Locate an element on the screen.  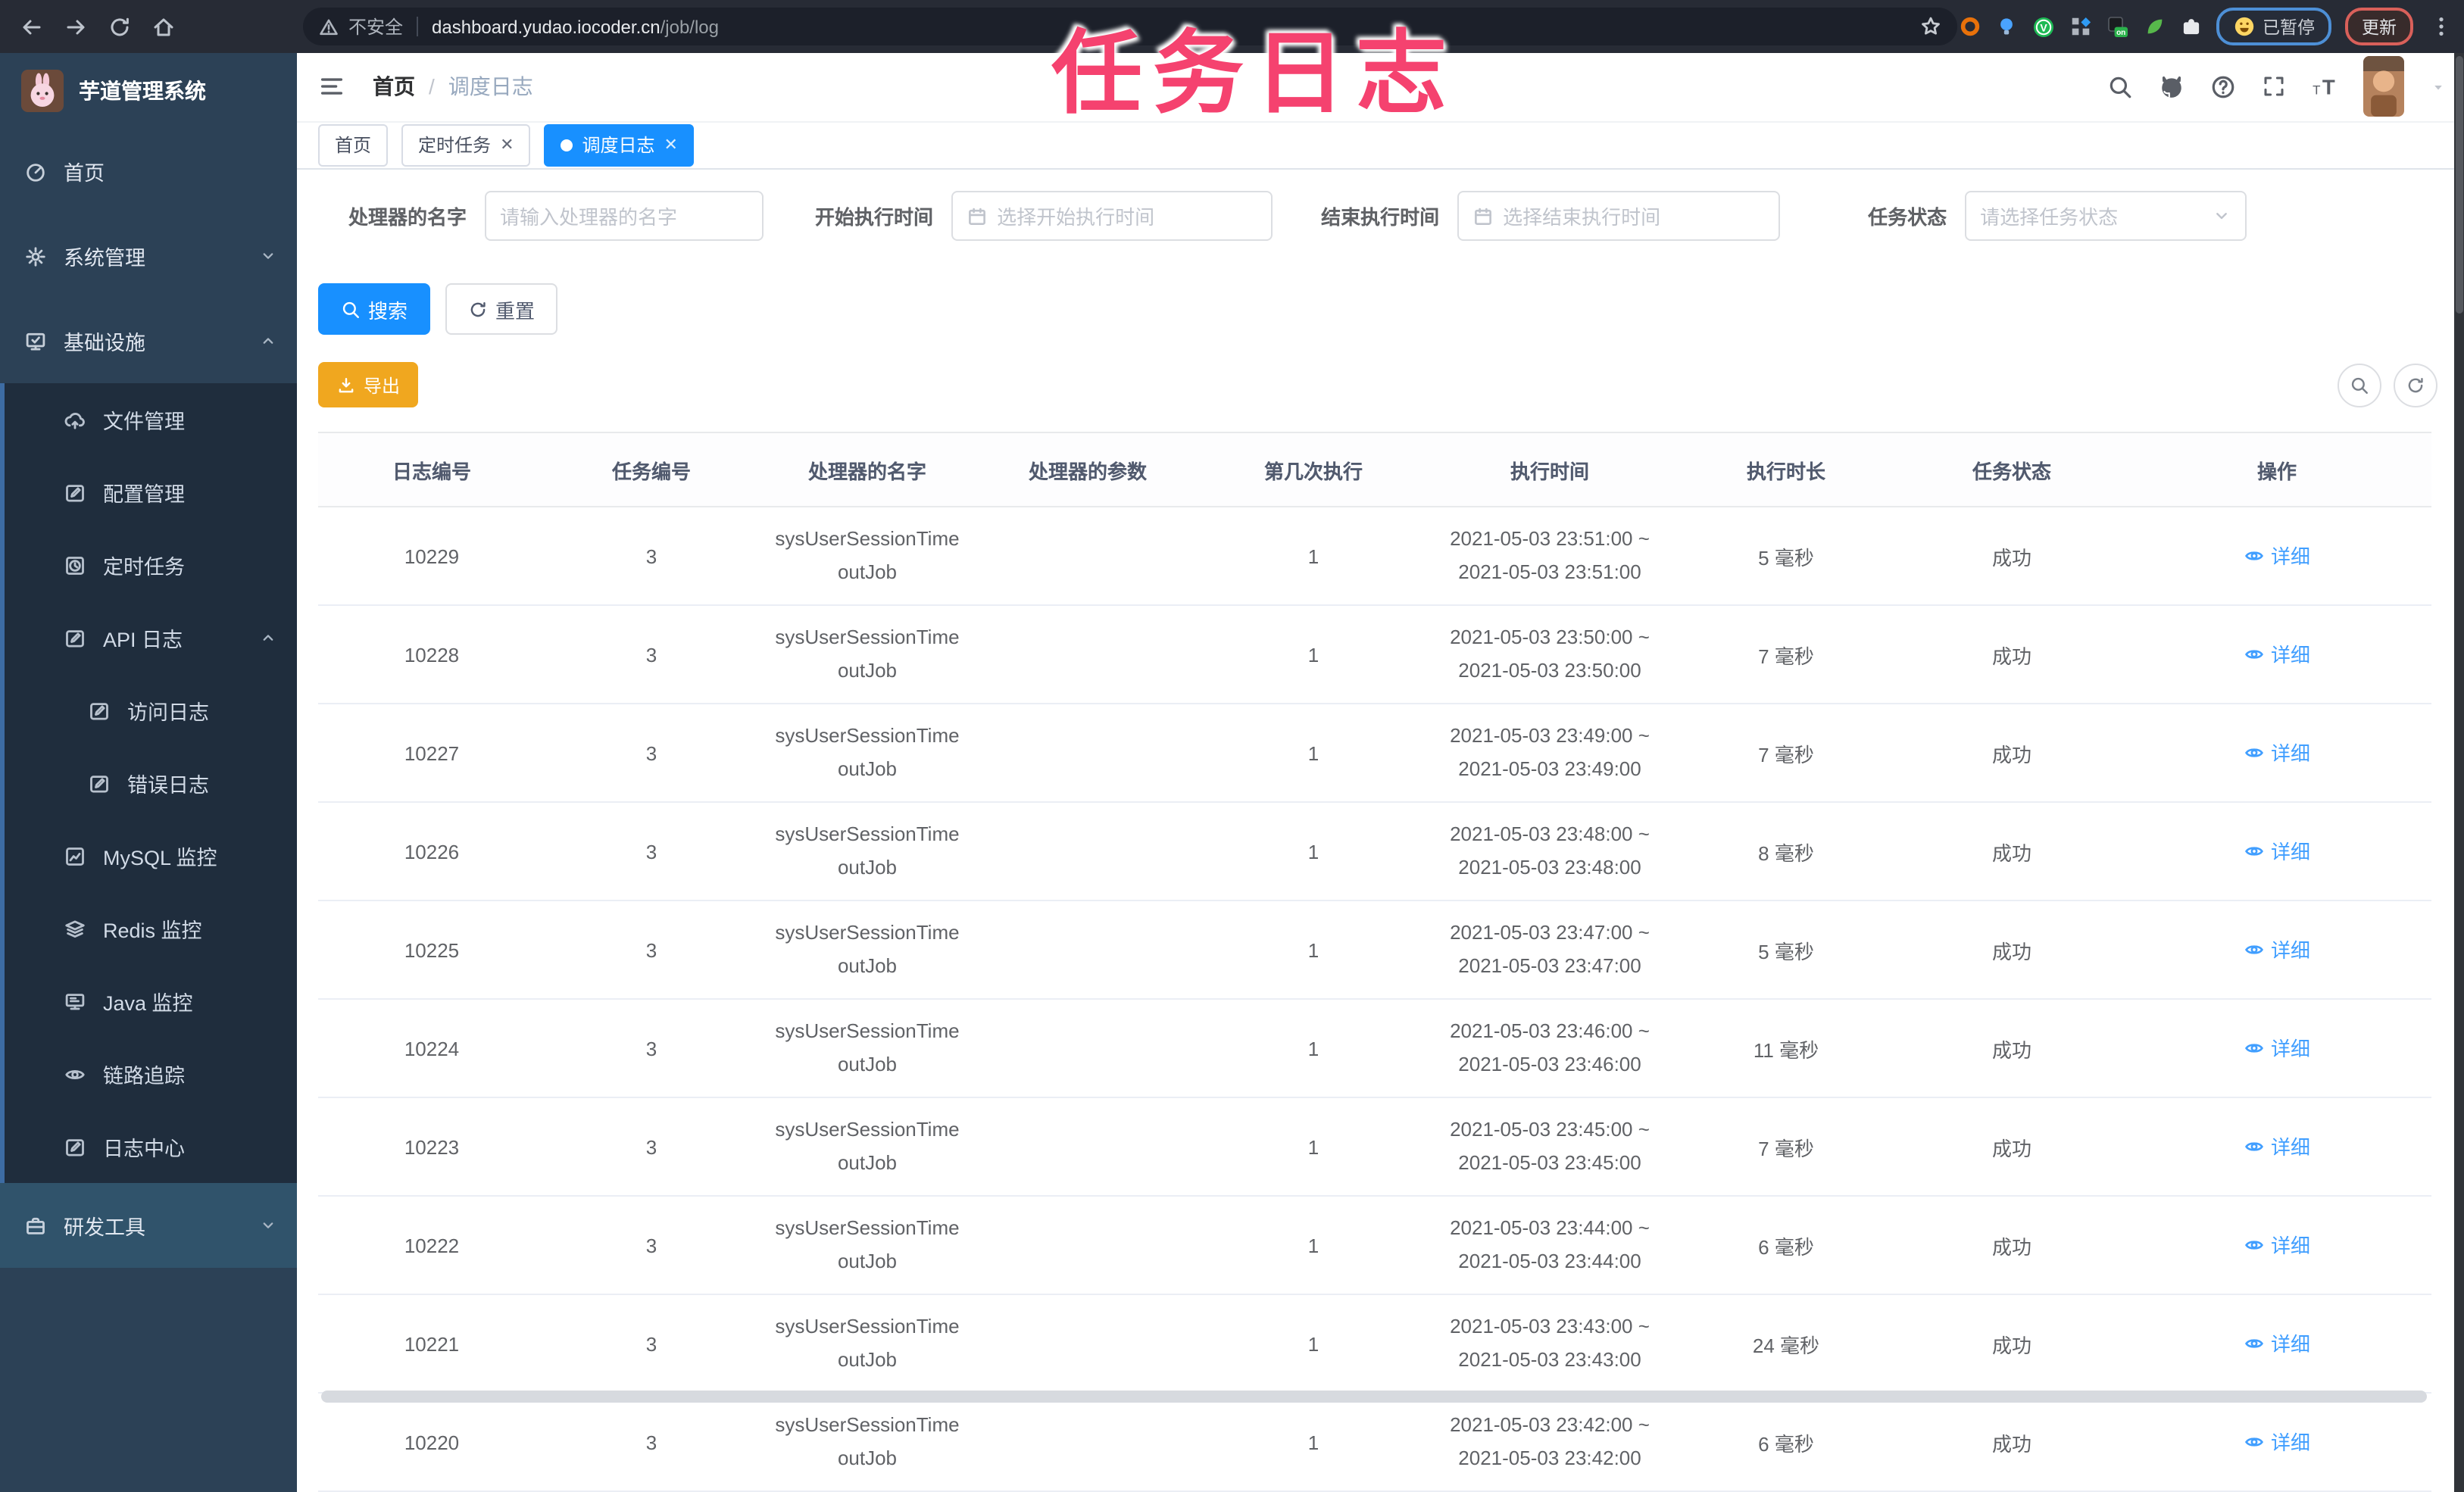
bulb-icon is located at coordinates (2005, 27).